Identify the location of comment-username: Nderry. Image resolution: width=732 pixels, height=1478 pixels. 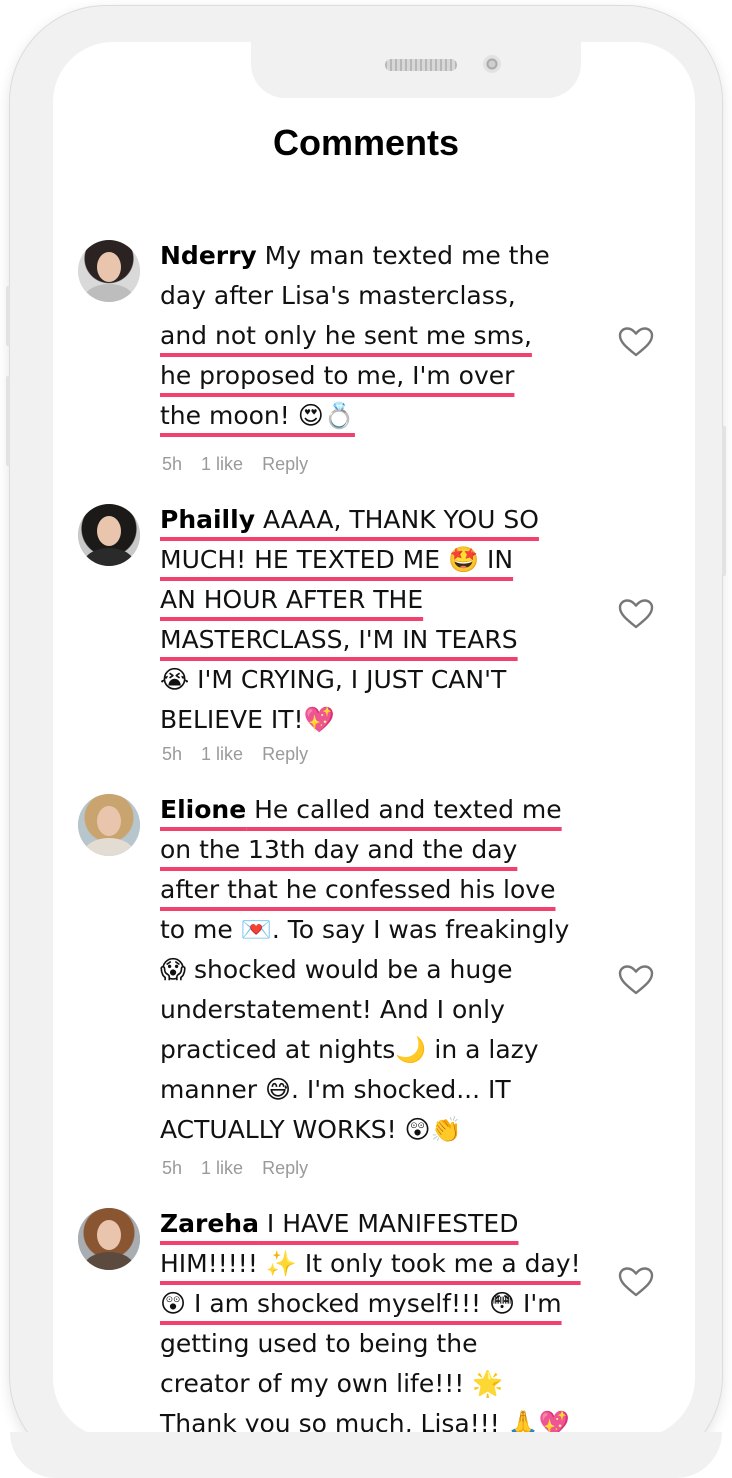
(208, 255).